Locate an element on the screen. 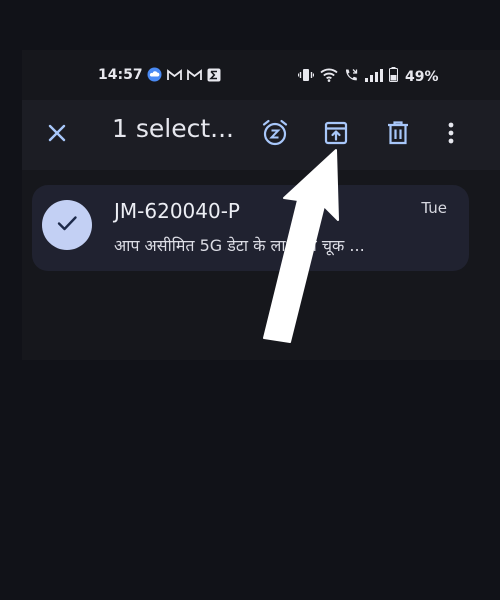 The height and width of the screenshot is (600, 500). status-bar: 14:57 49% is located at coordinates (261, 75).